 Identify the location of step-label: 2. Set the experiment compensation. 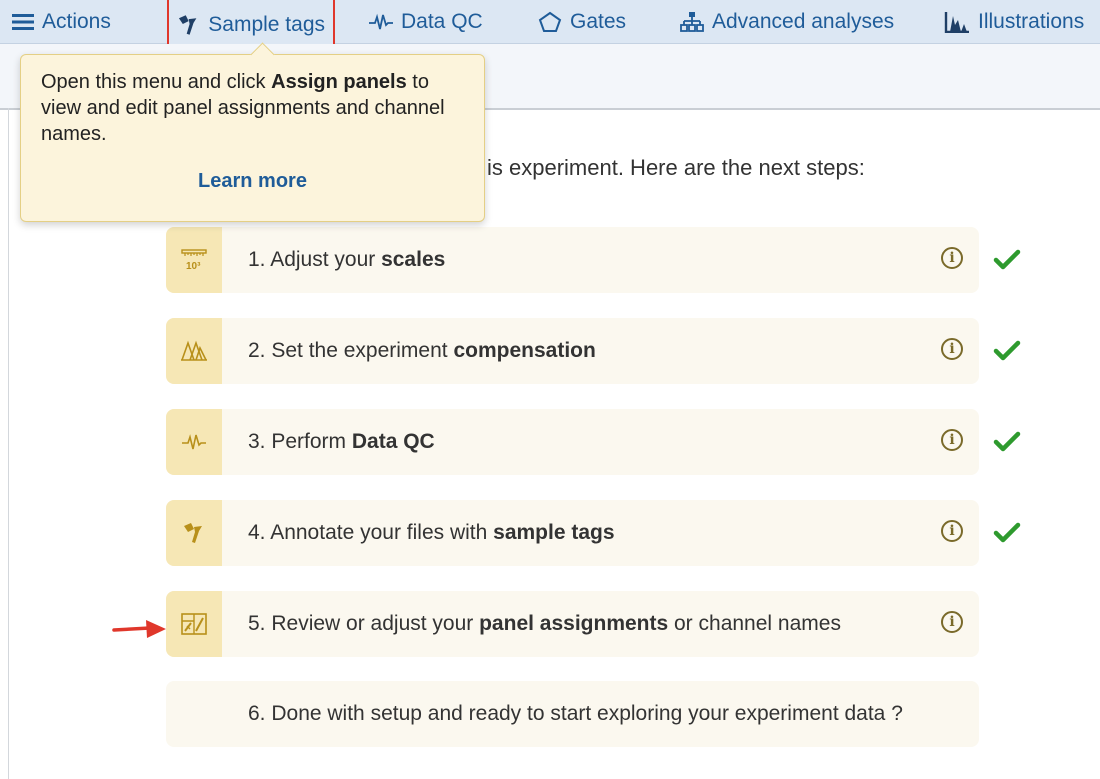
(422, 350).